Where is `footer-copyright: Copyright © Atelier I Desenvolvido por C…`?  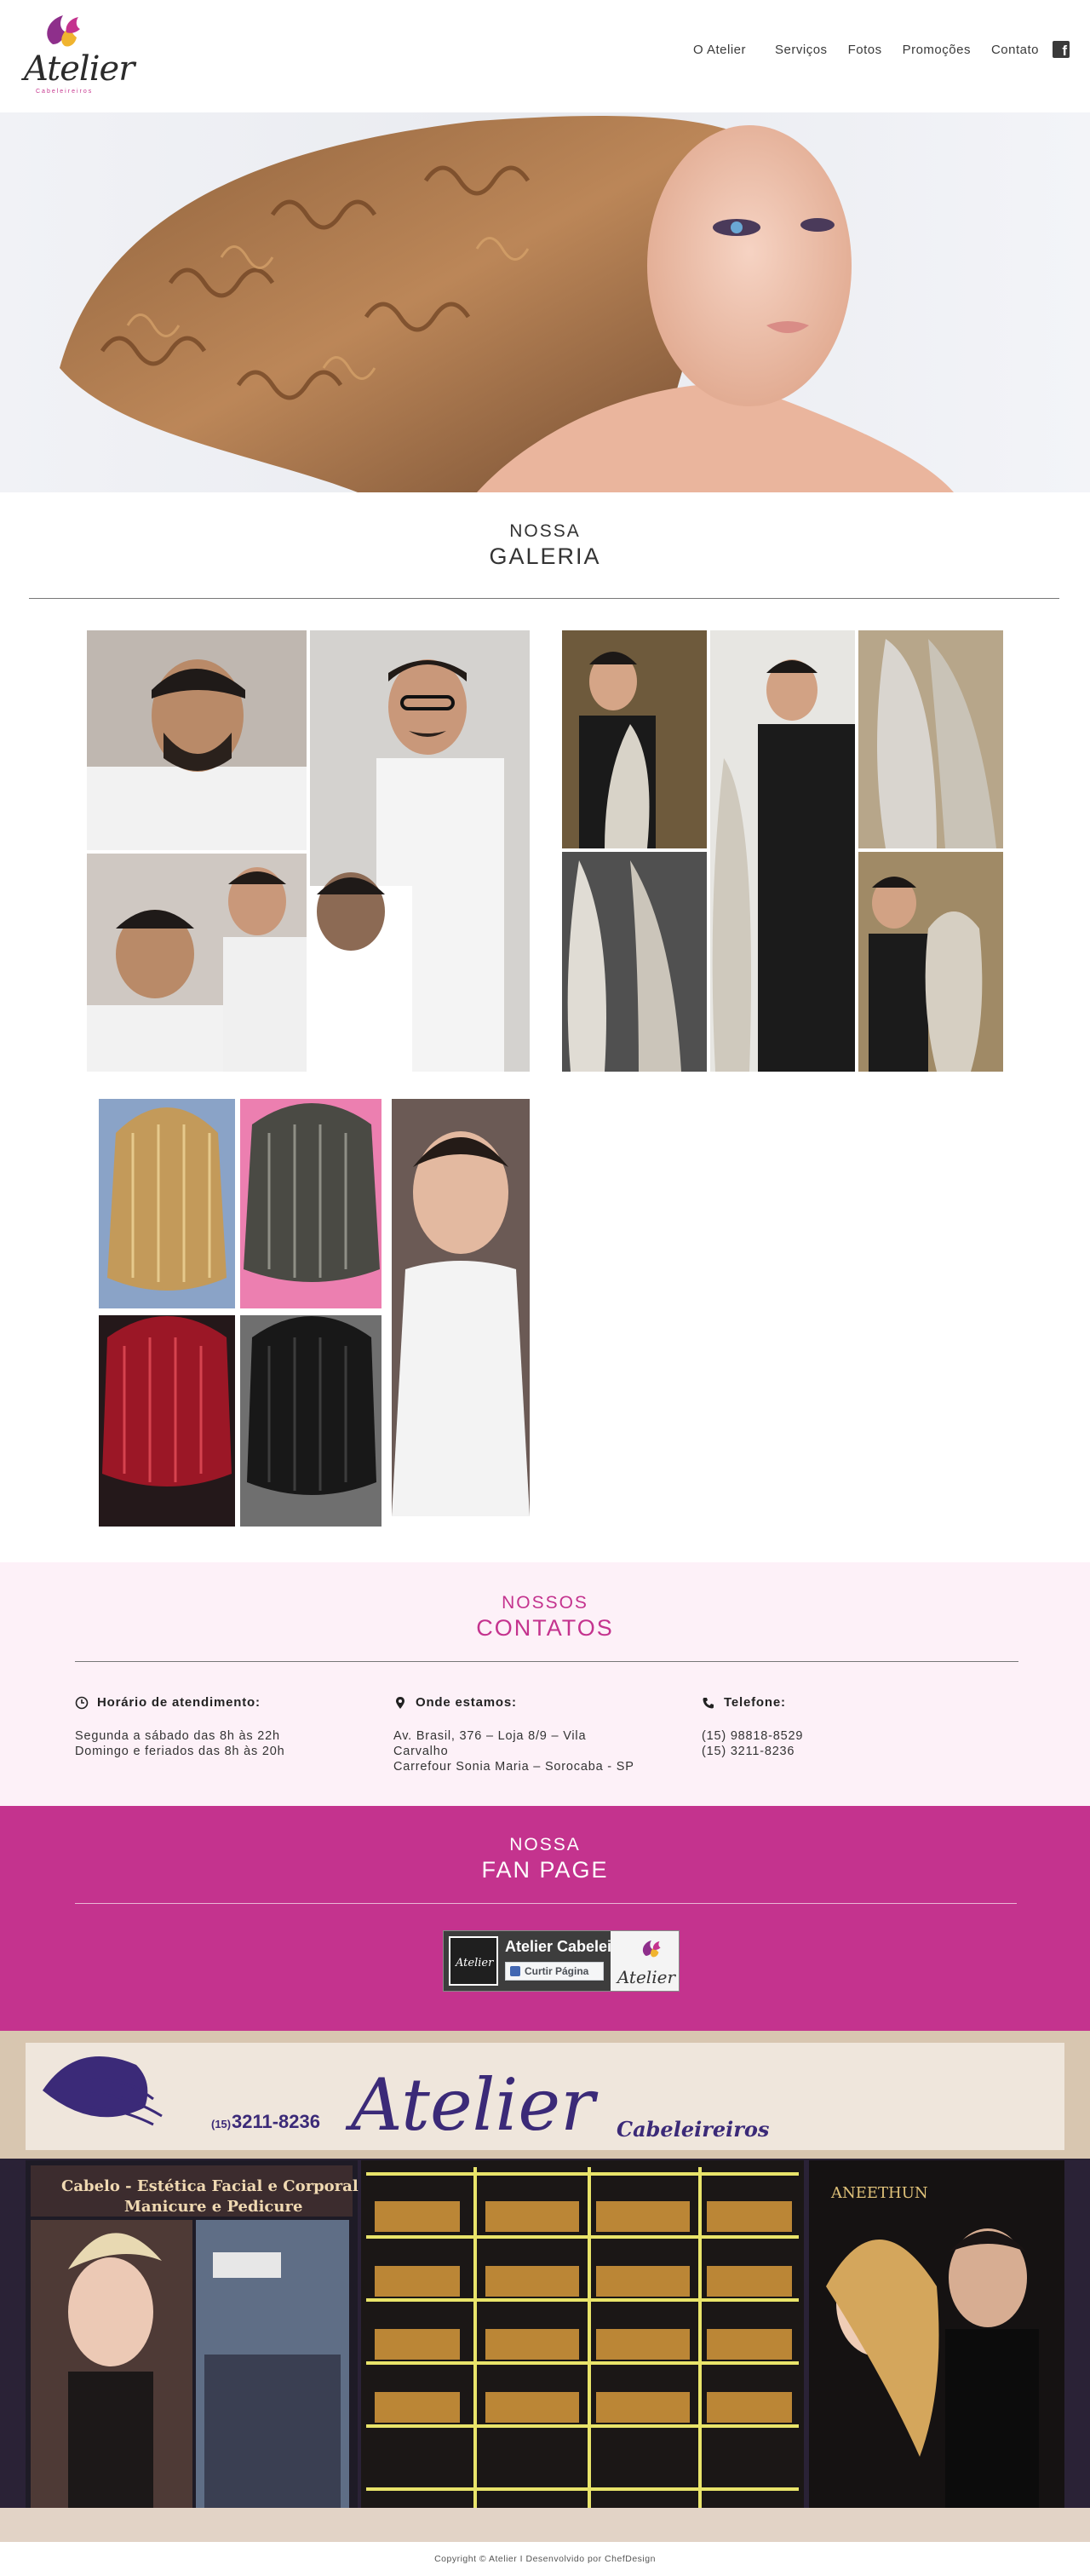 footer-copyright: Copyright © Atelier I Desenvolvido por C… is located at coordinates (545, 2559).